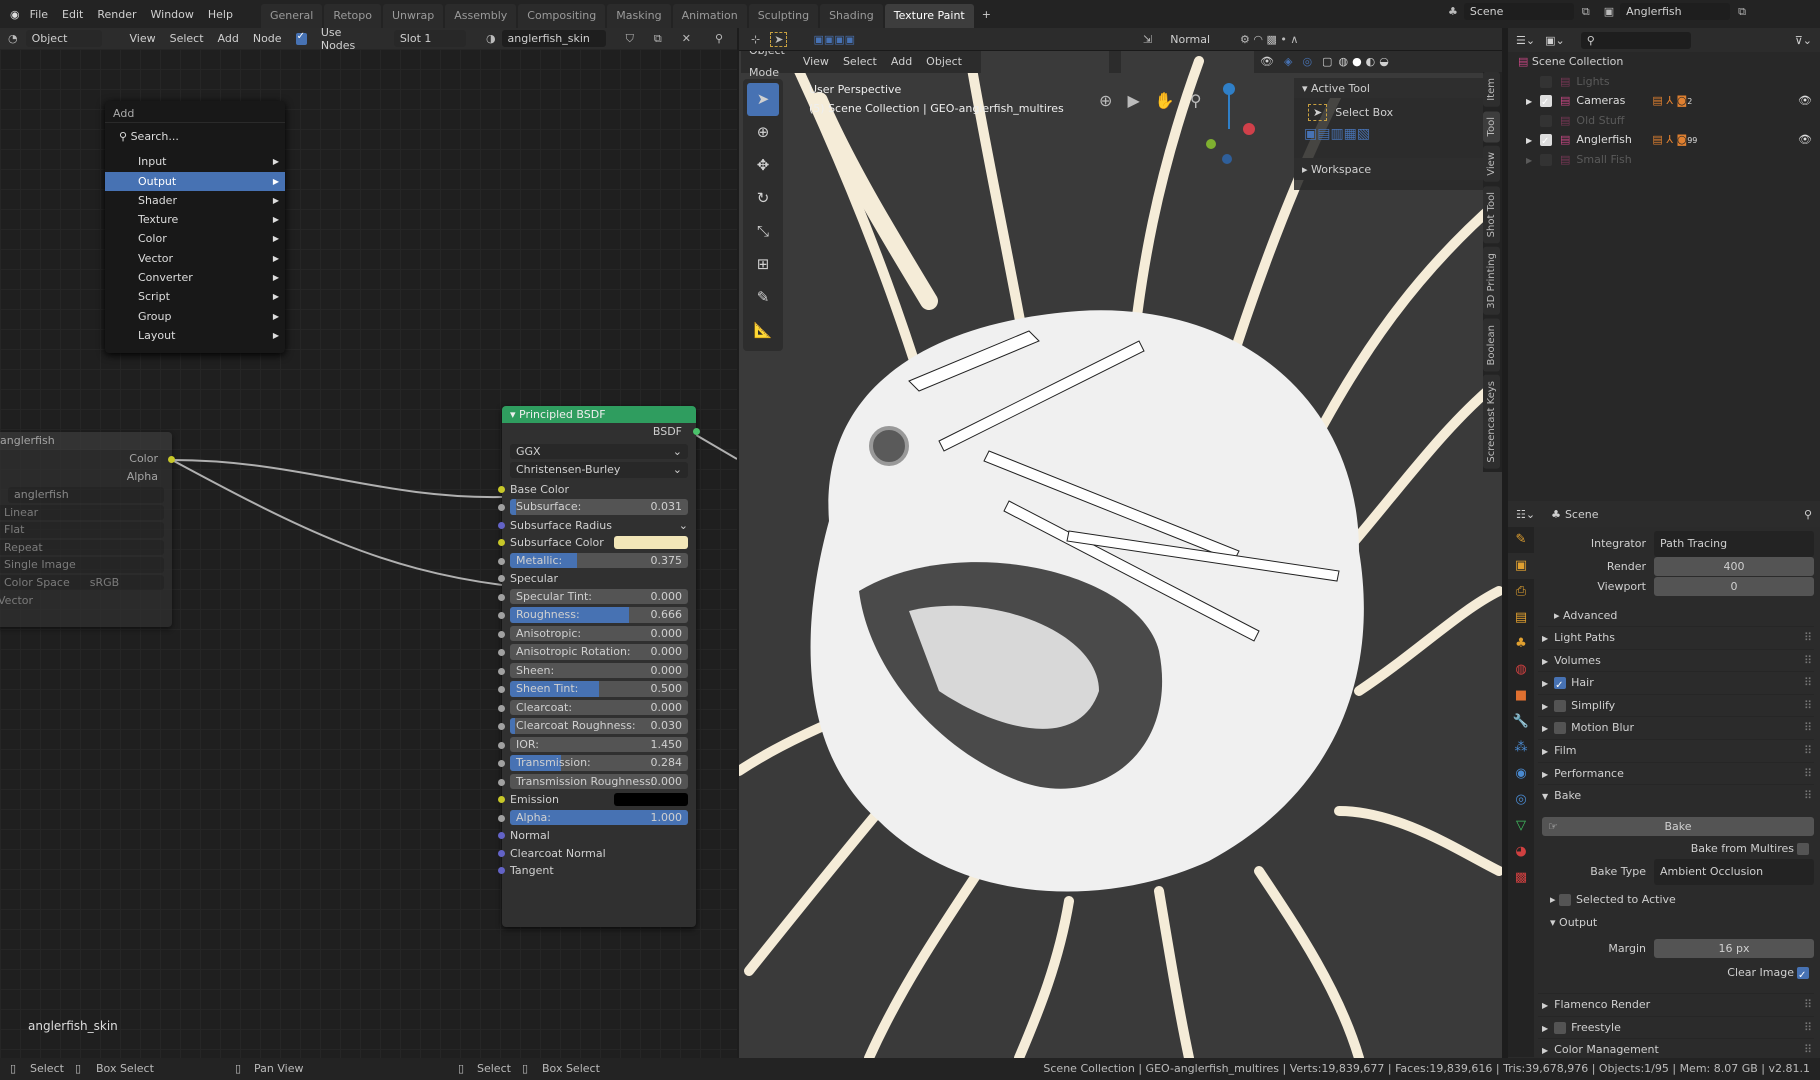 The image size is (1820, 1080). Describe the element at coordinates (597, 543) in the screenshot. I see `input-subsurface-color: Subsurface Color` at that location.